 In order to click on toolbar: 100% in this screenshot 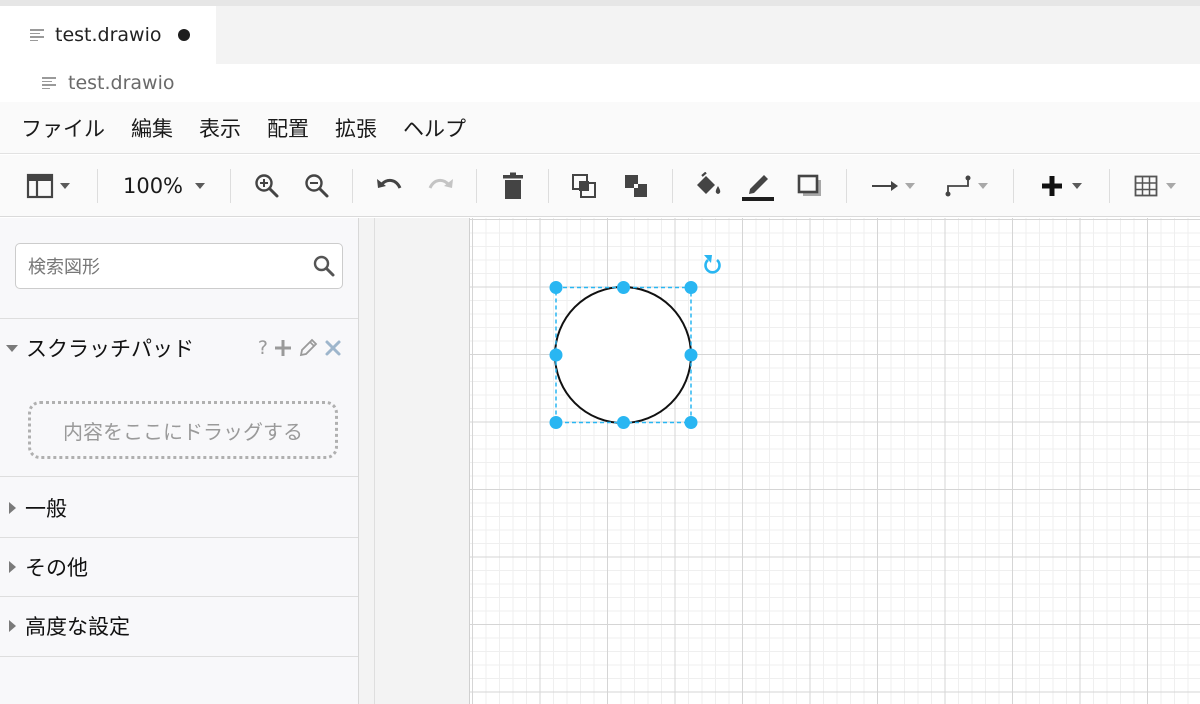, I will do `click(600, 186)`.